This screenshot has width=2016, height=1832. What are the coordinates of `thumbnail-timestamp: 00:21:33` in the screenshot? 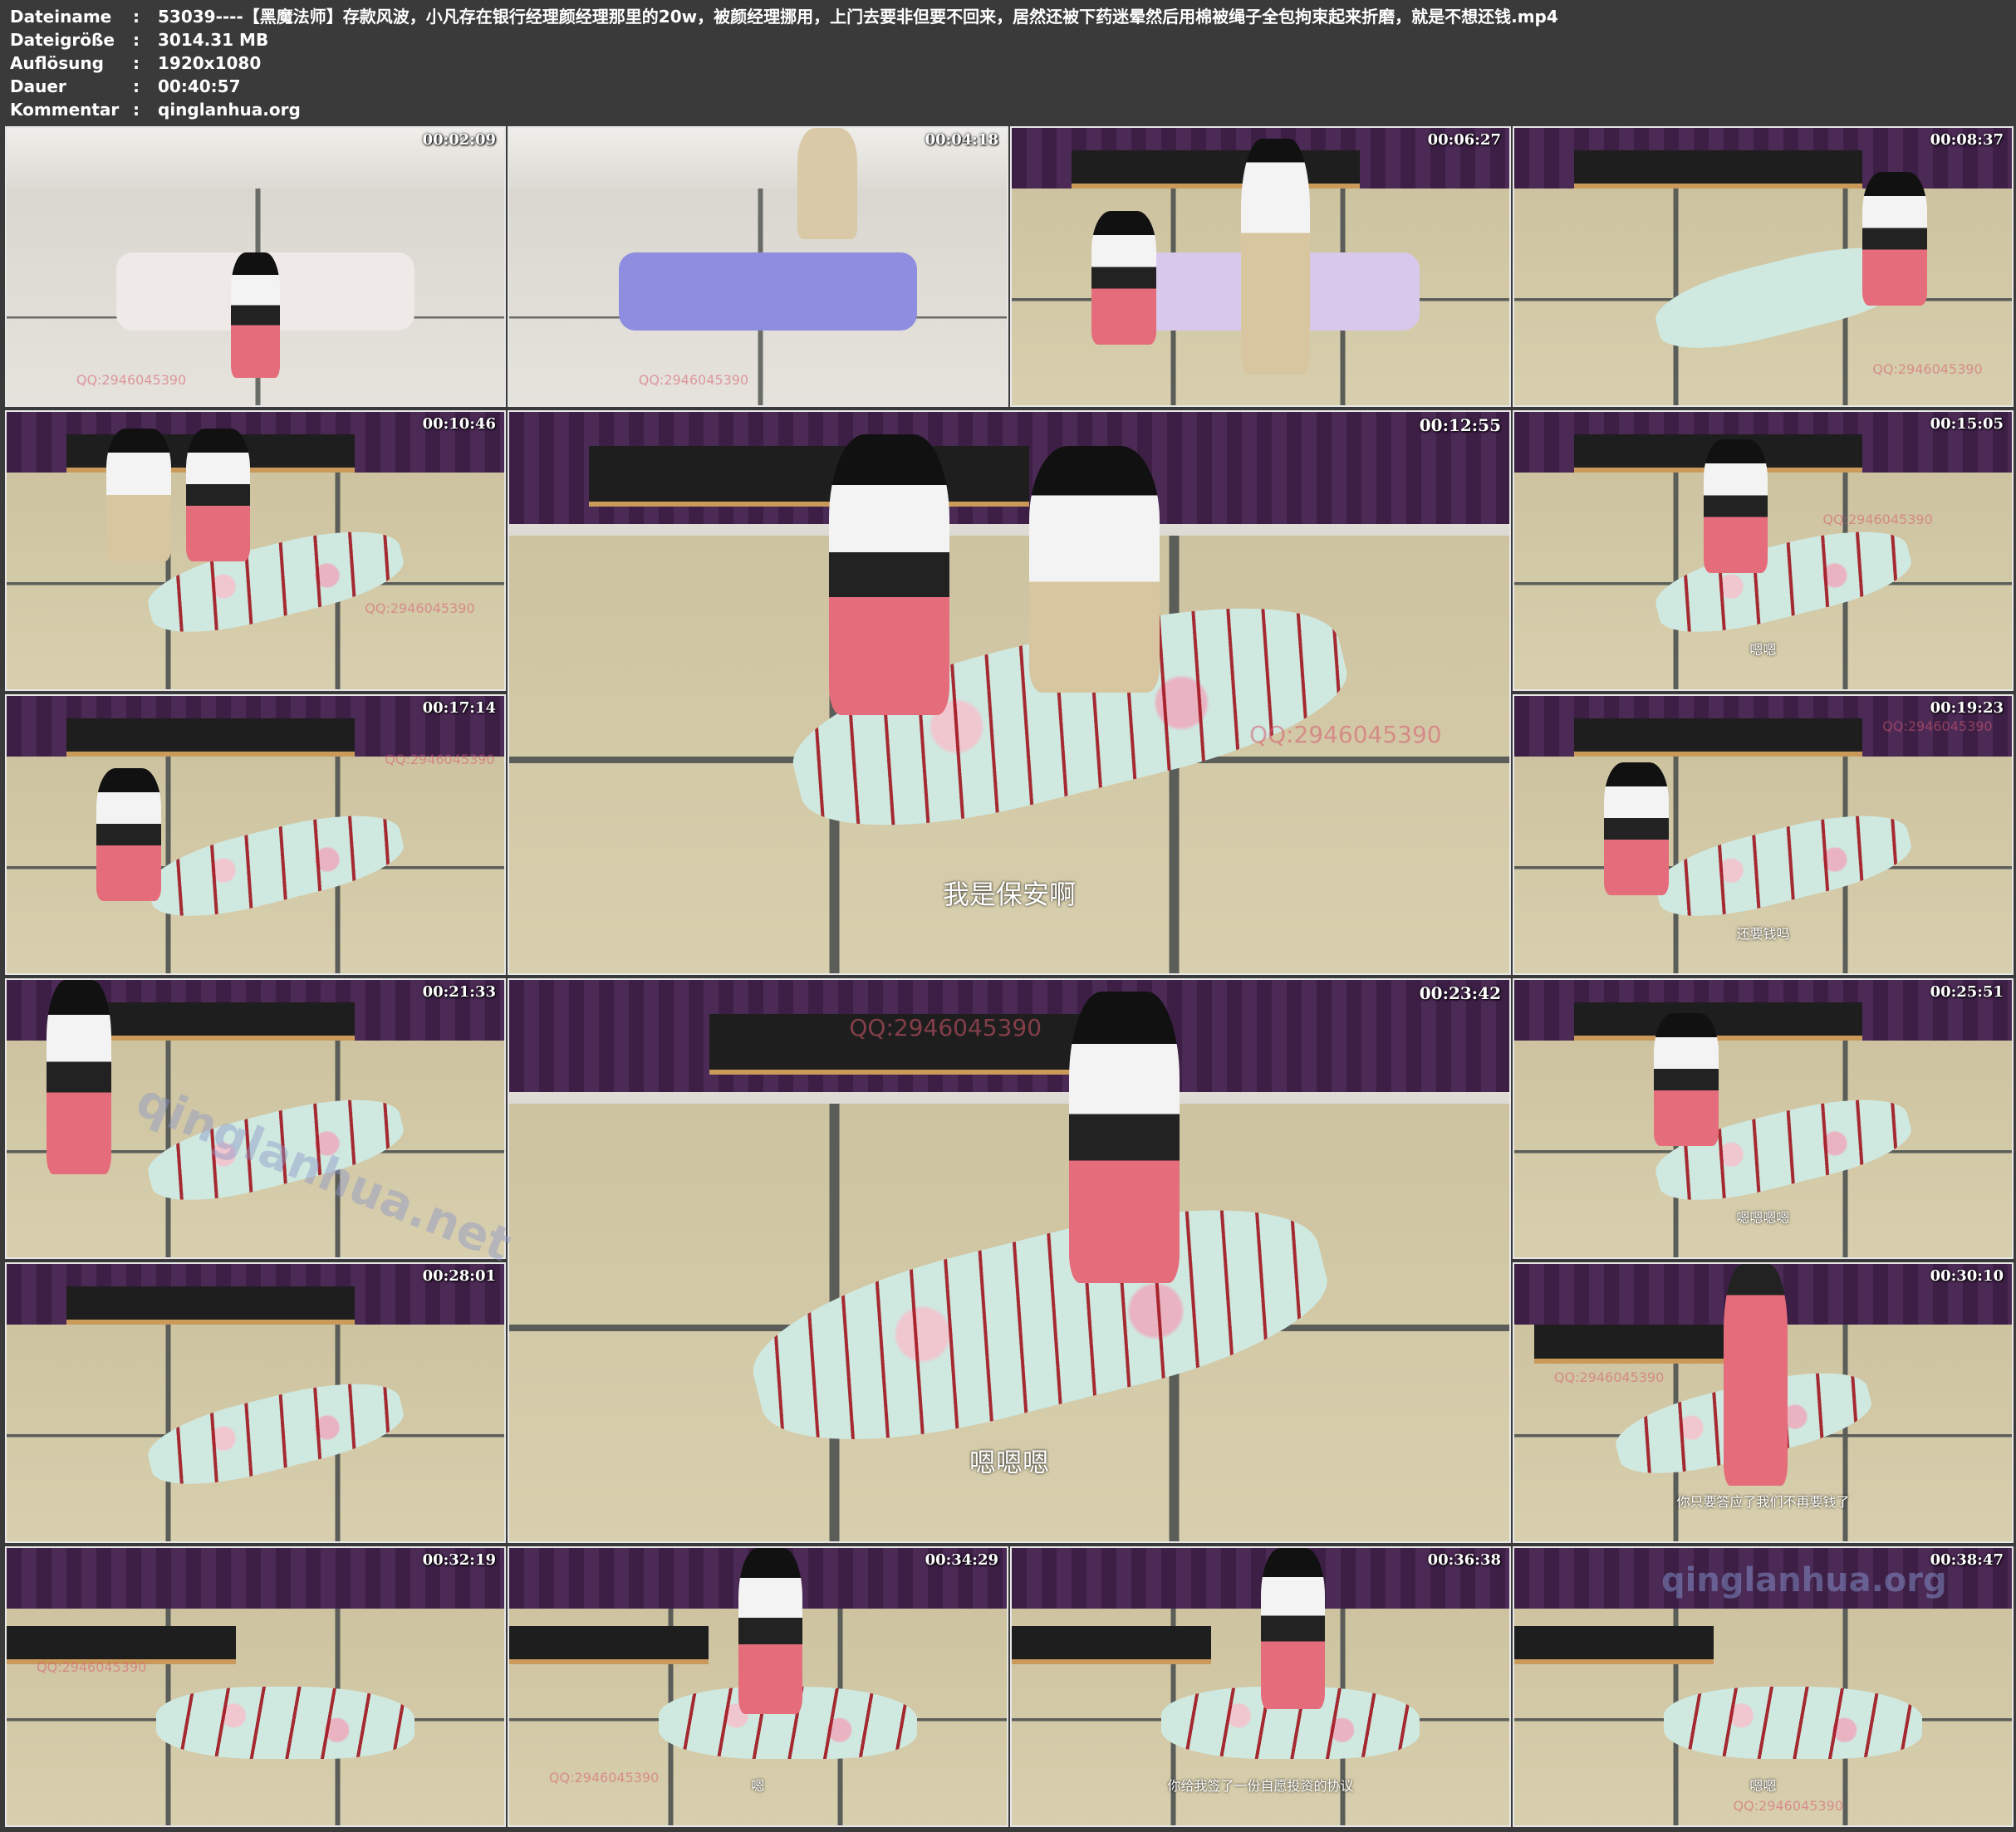 It's located at (459, 992).